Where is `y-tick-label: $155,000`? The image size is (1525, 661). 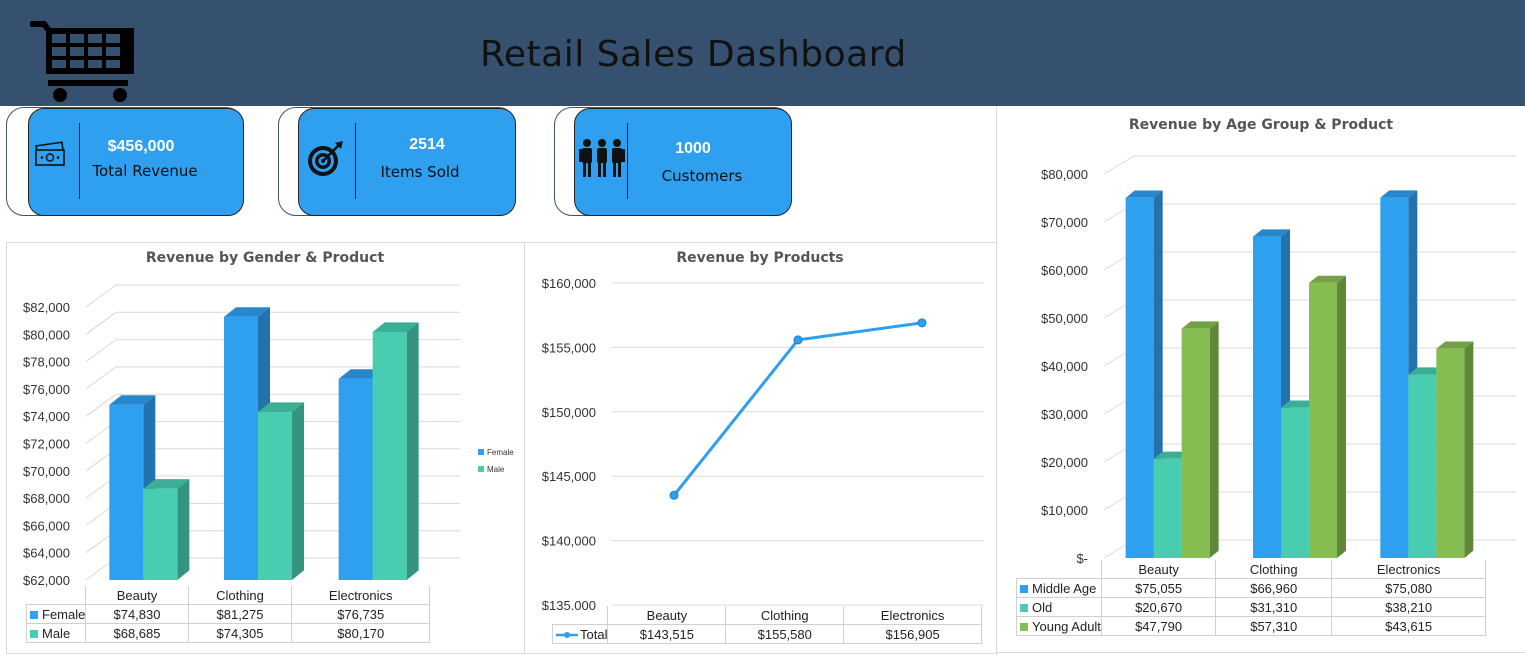 y-tick-label: $155,000 is located at coordinates (569, 347).